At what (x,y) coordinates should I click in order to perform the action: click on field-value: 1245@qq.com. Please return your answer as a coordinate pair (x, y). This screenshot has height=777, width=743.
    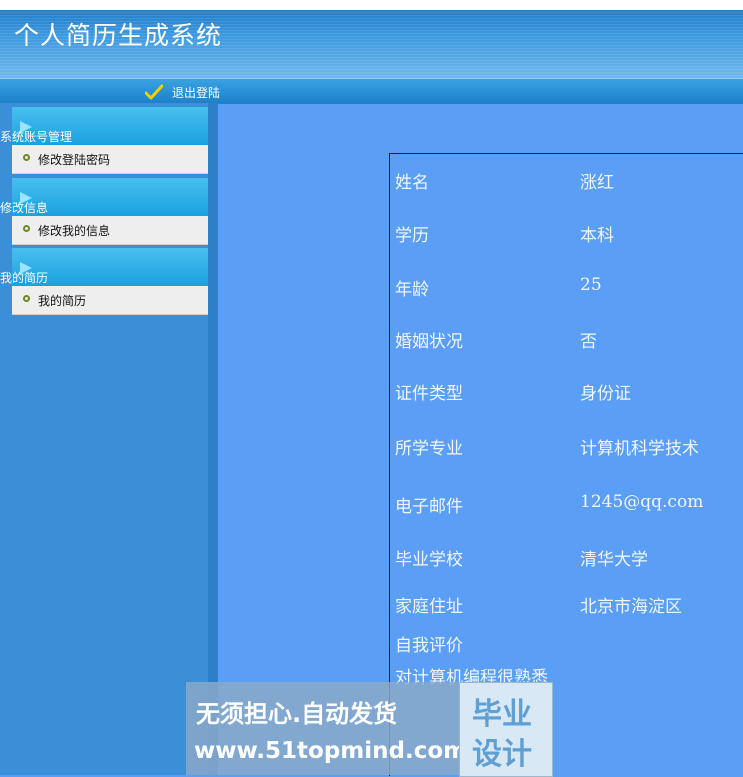
    Looking at the image, I should click on (642, 502).